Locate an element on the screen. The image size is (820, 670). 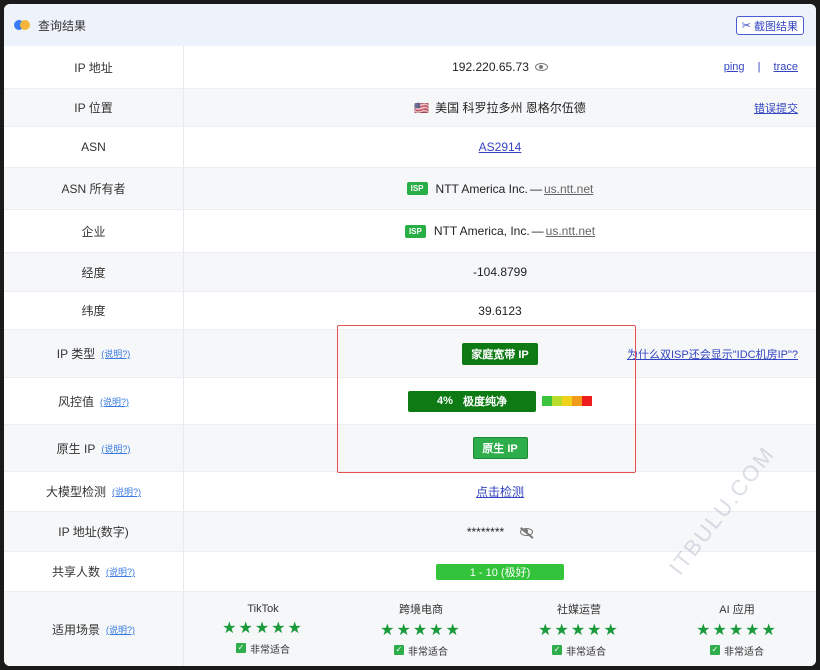
longitude-value: -104.8799 is located at coordinates (500, 272).